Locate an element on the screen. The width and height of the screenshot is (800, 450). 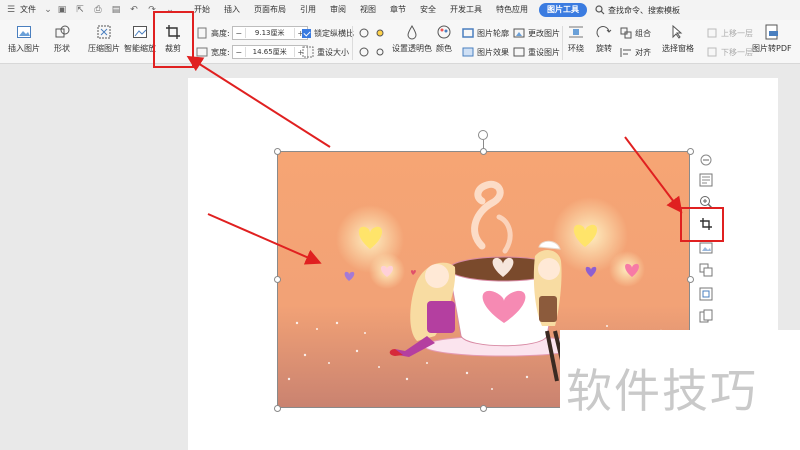
watermark-text: 软件技巧 is located at coordinates (662, 391).